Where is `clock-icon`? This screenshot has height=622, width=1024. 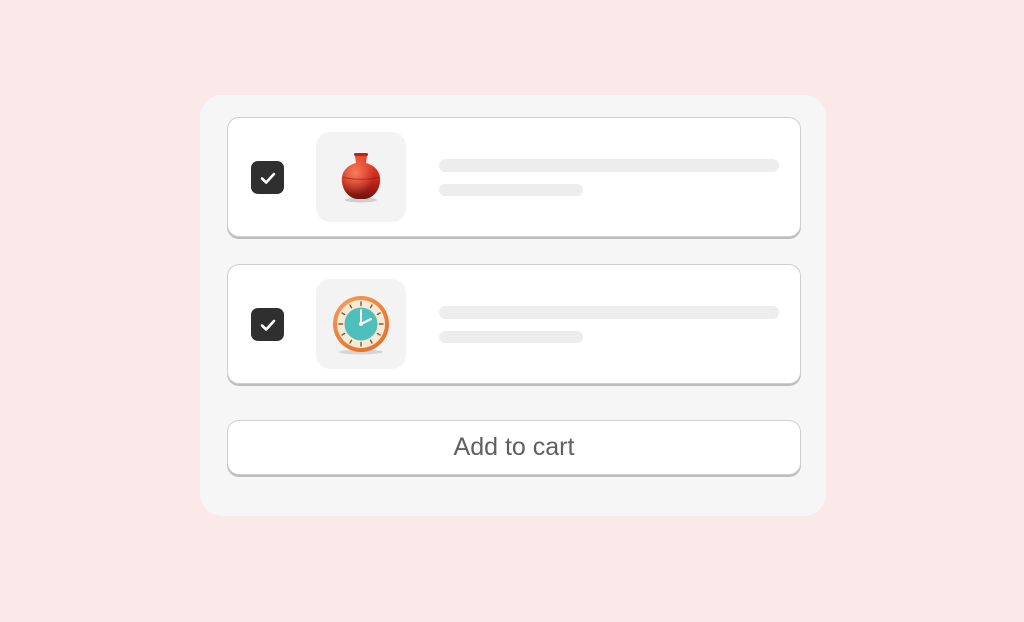 clock-icon is located at coordinates (361, 325).